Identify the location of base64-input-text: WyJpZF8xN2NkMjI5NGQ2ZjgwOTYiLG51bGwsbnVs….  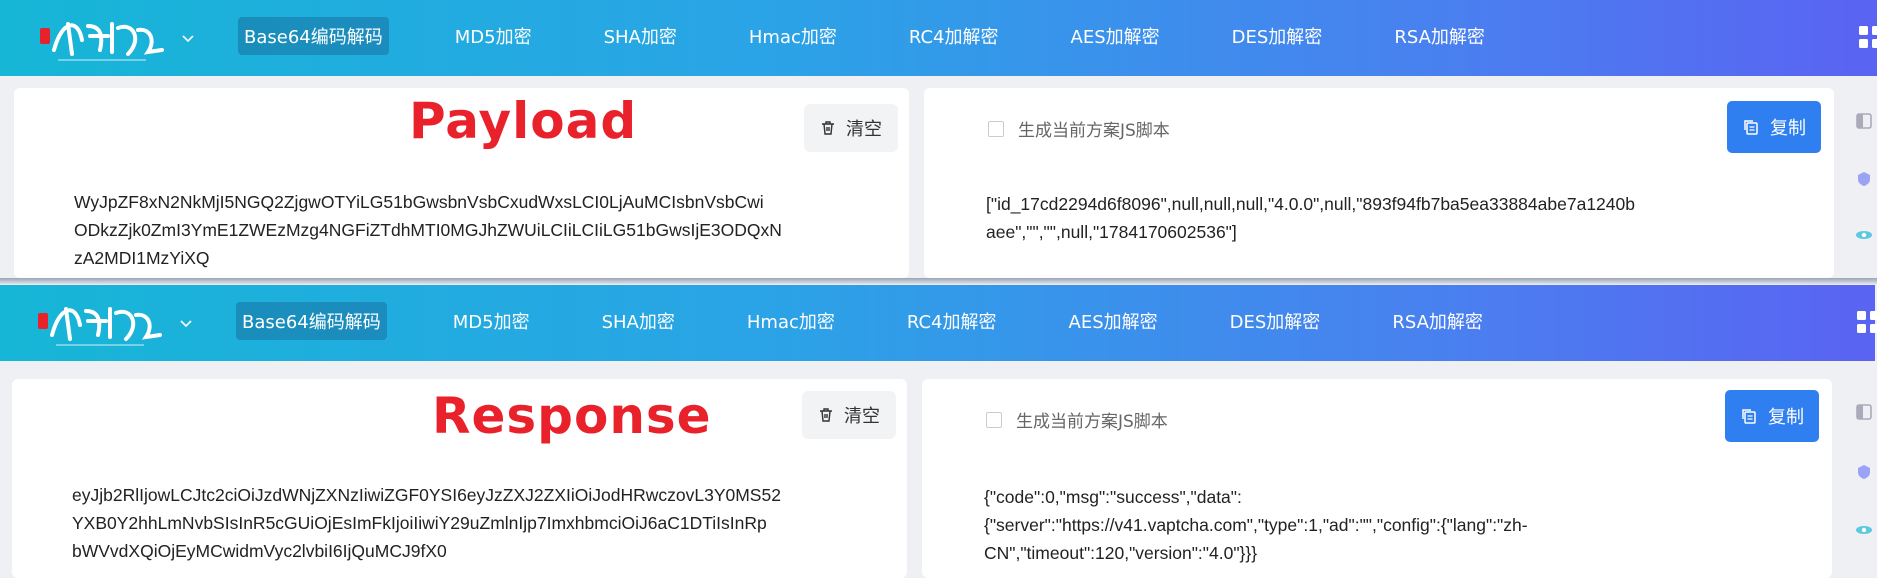
(428, 230).